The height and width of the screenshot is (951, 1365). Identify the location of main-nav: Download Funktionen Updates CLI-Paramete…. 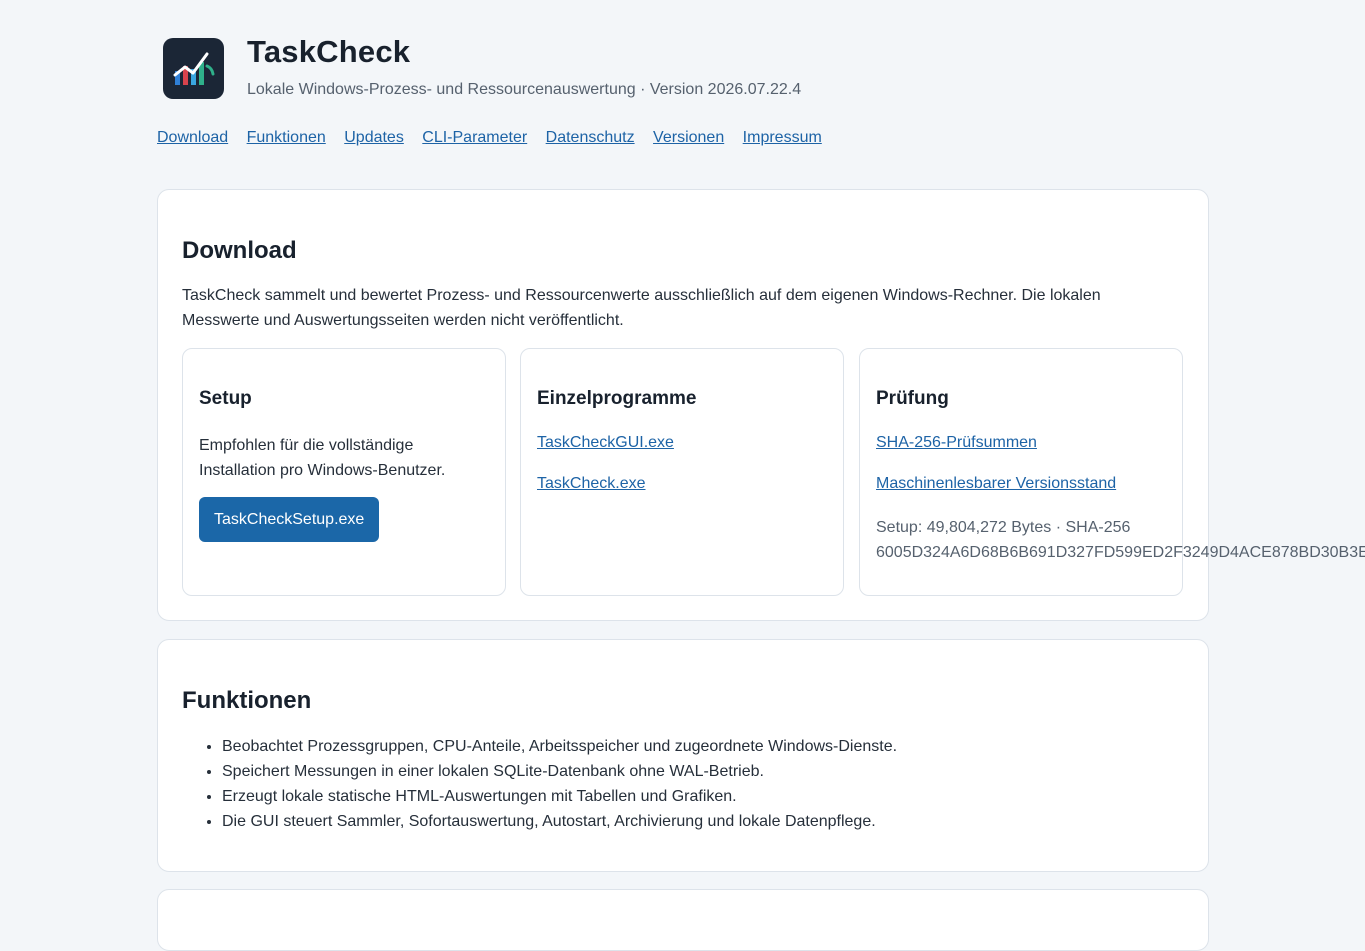
(496, 138).